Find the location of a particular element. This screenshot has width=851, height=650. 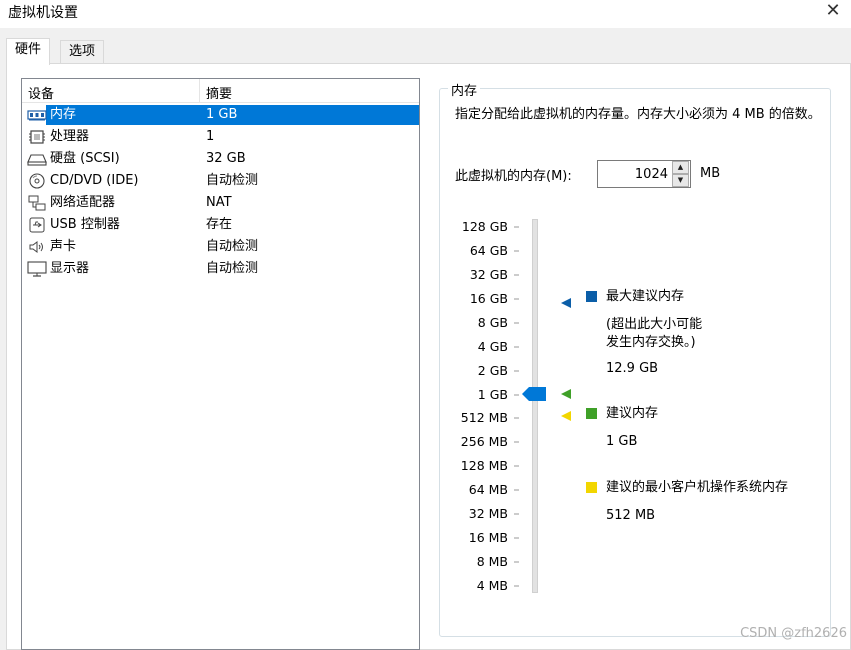

device-summary: NAT is located at coordinates (219, 202).